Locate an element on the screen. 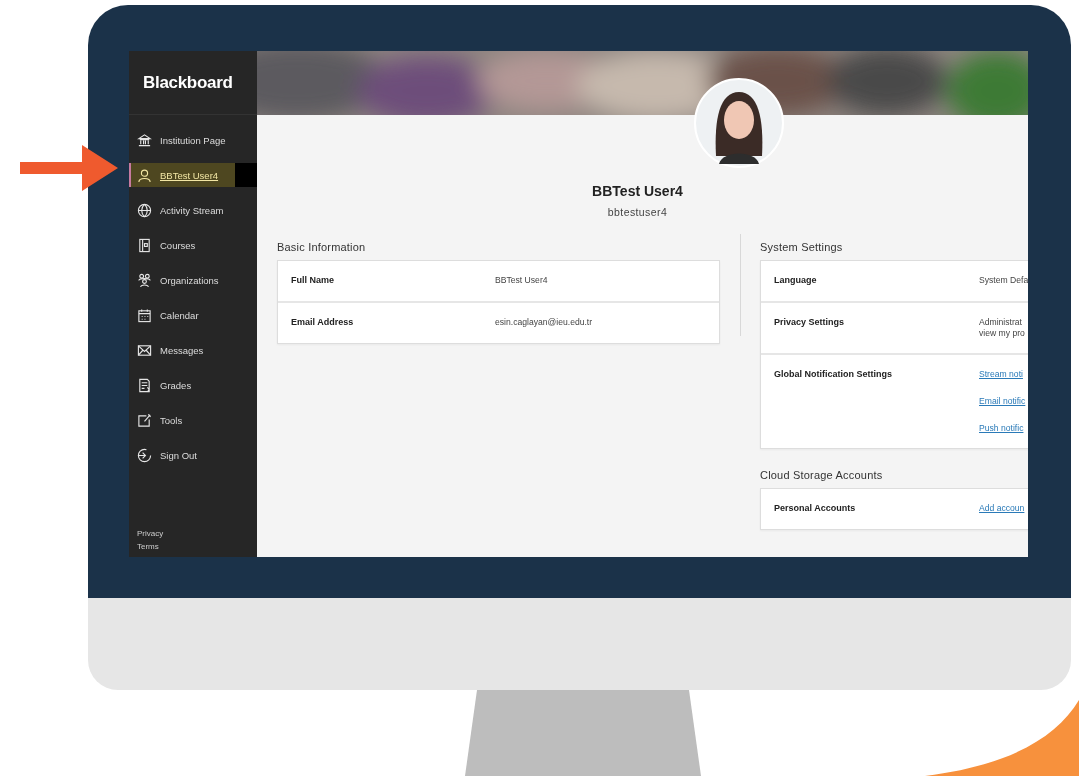  sidebar-item: Sign Out is located at coordinates (182, 455).